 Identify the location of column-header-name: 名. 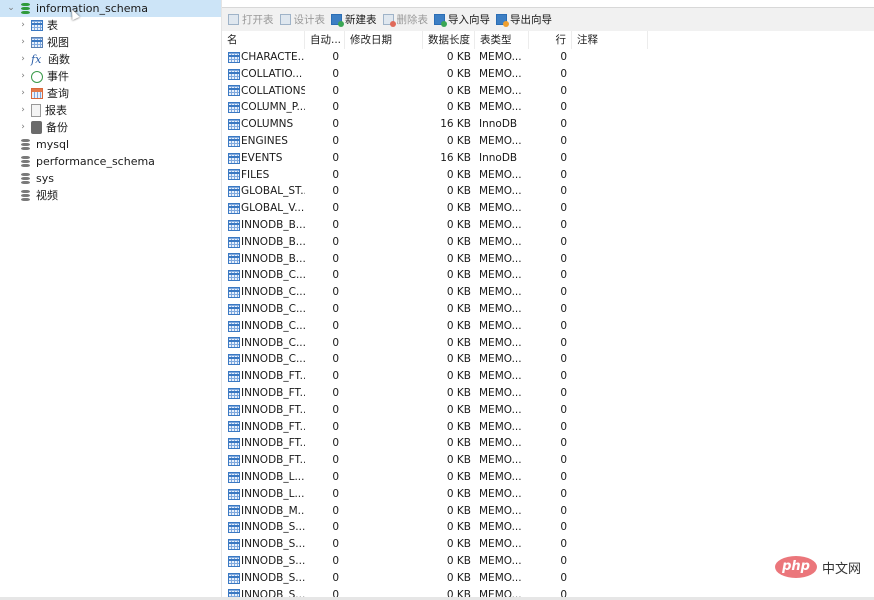
(263, 40).